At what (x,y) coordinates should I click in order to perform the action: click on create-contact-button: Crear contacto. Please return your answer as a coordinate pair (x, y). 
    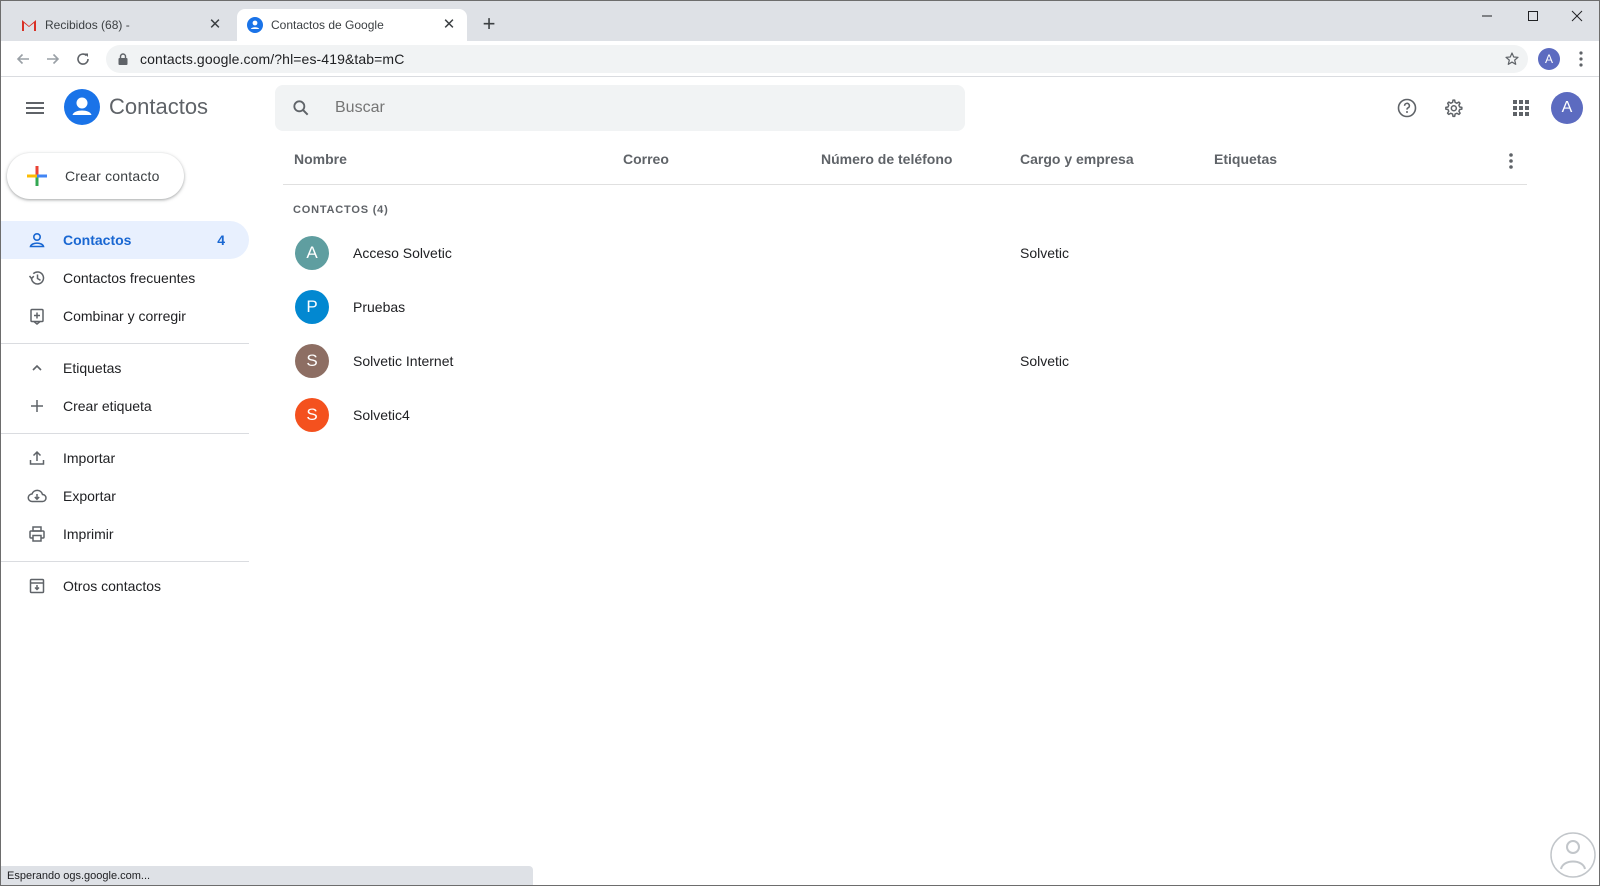
    Looking at the image, I should click on (95, 176).